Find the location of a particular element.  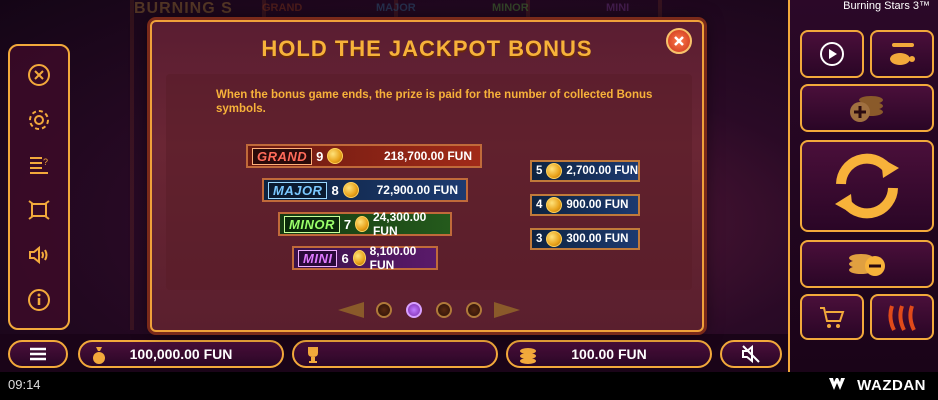

jackpot-value: 24,300.00 FUN is located at coordinates (399, 224).